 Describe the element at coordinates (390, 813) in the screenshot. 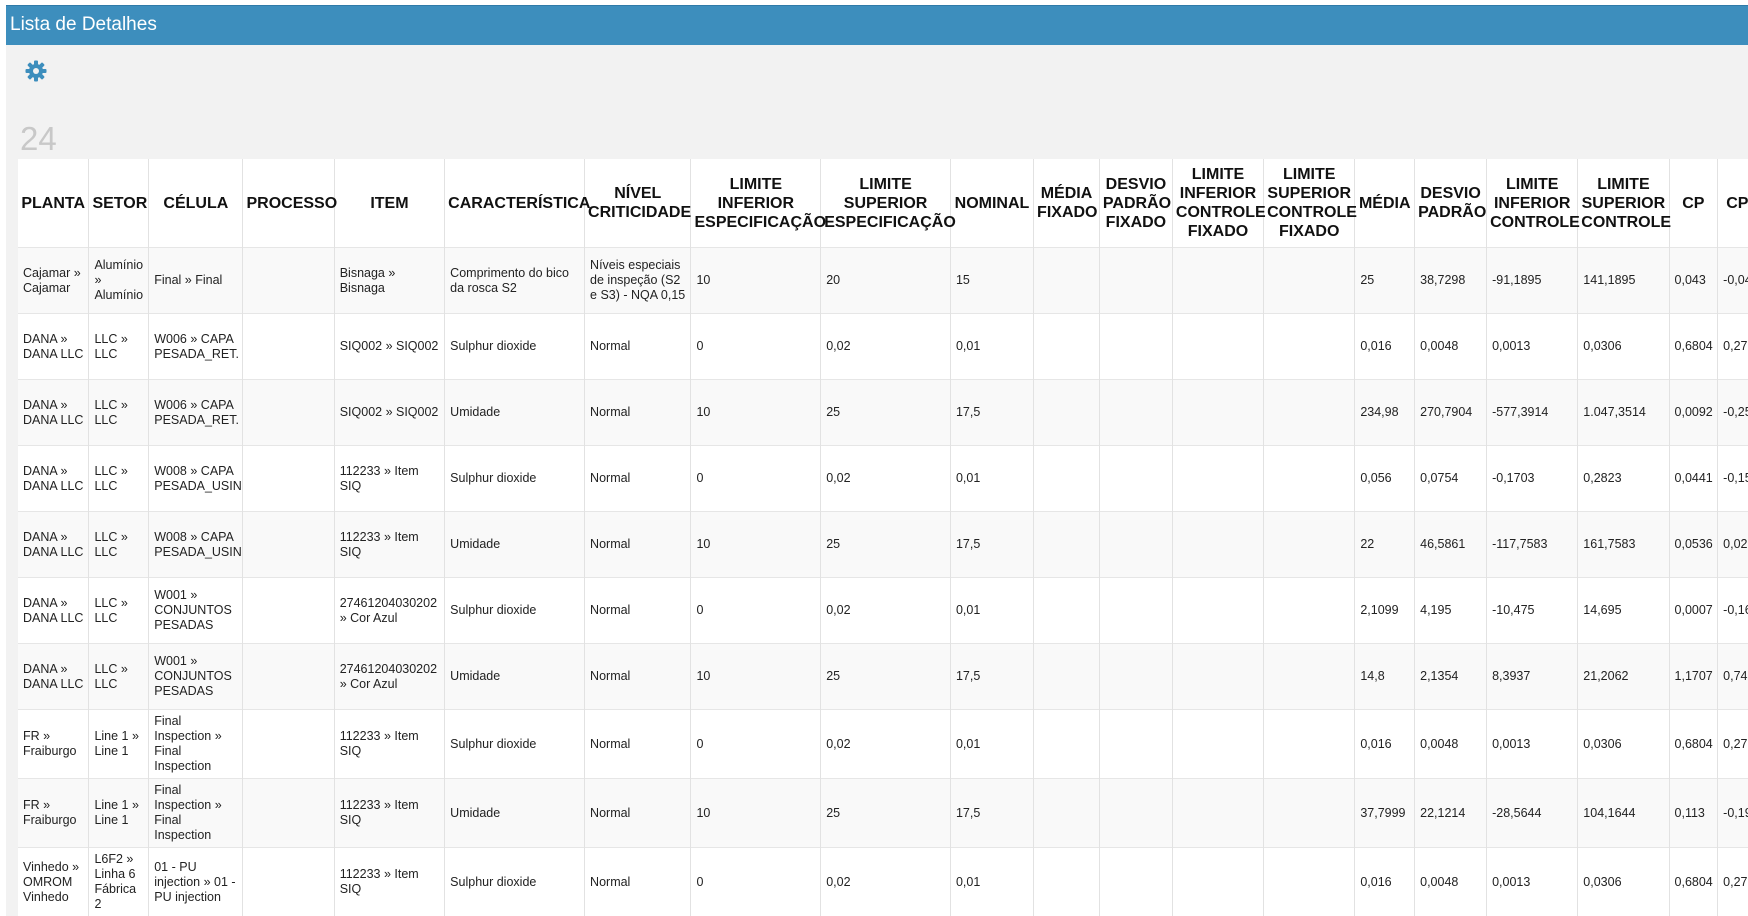

I see `table-cell: 112233 » Item SIQ` at that location.